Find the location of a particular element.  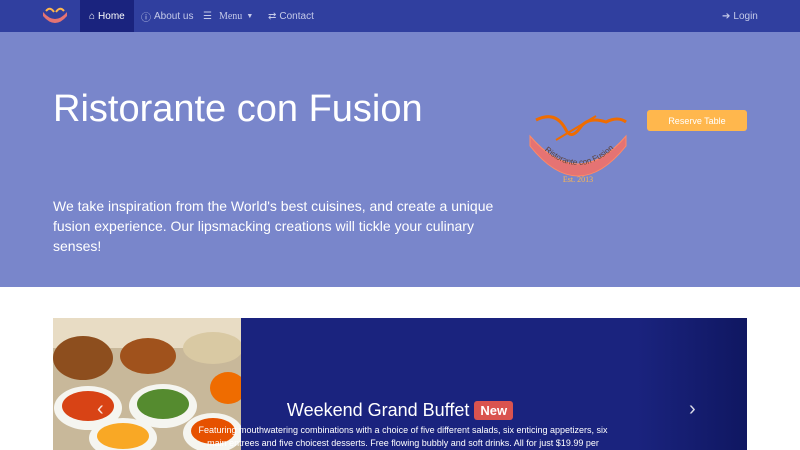

login-link: ➔ Login is located at coordinates (740, 16).